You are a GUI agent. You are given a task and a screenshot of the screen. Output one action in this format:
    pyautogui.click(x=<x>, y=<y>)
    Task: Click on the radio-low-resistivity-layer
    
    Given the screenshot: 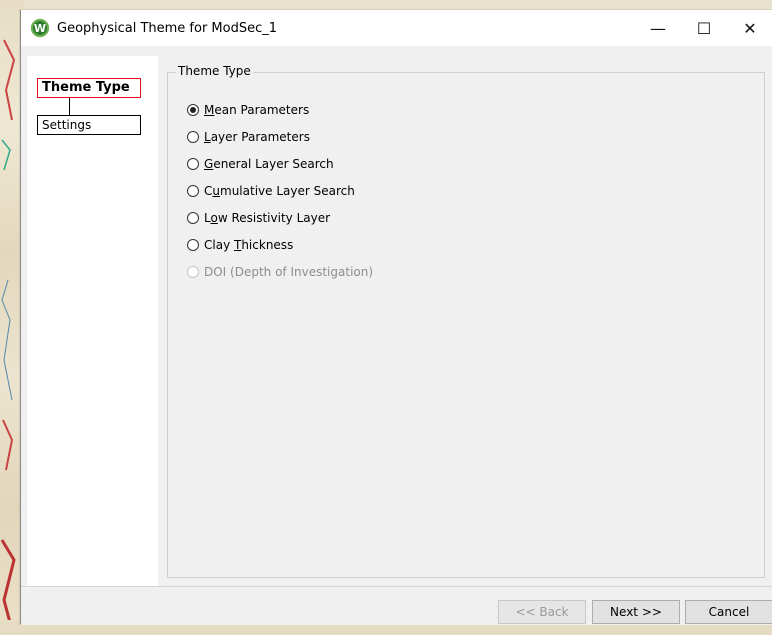 What is the action you would take?
    pyautogui.click(x=193, y=218)
    